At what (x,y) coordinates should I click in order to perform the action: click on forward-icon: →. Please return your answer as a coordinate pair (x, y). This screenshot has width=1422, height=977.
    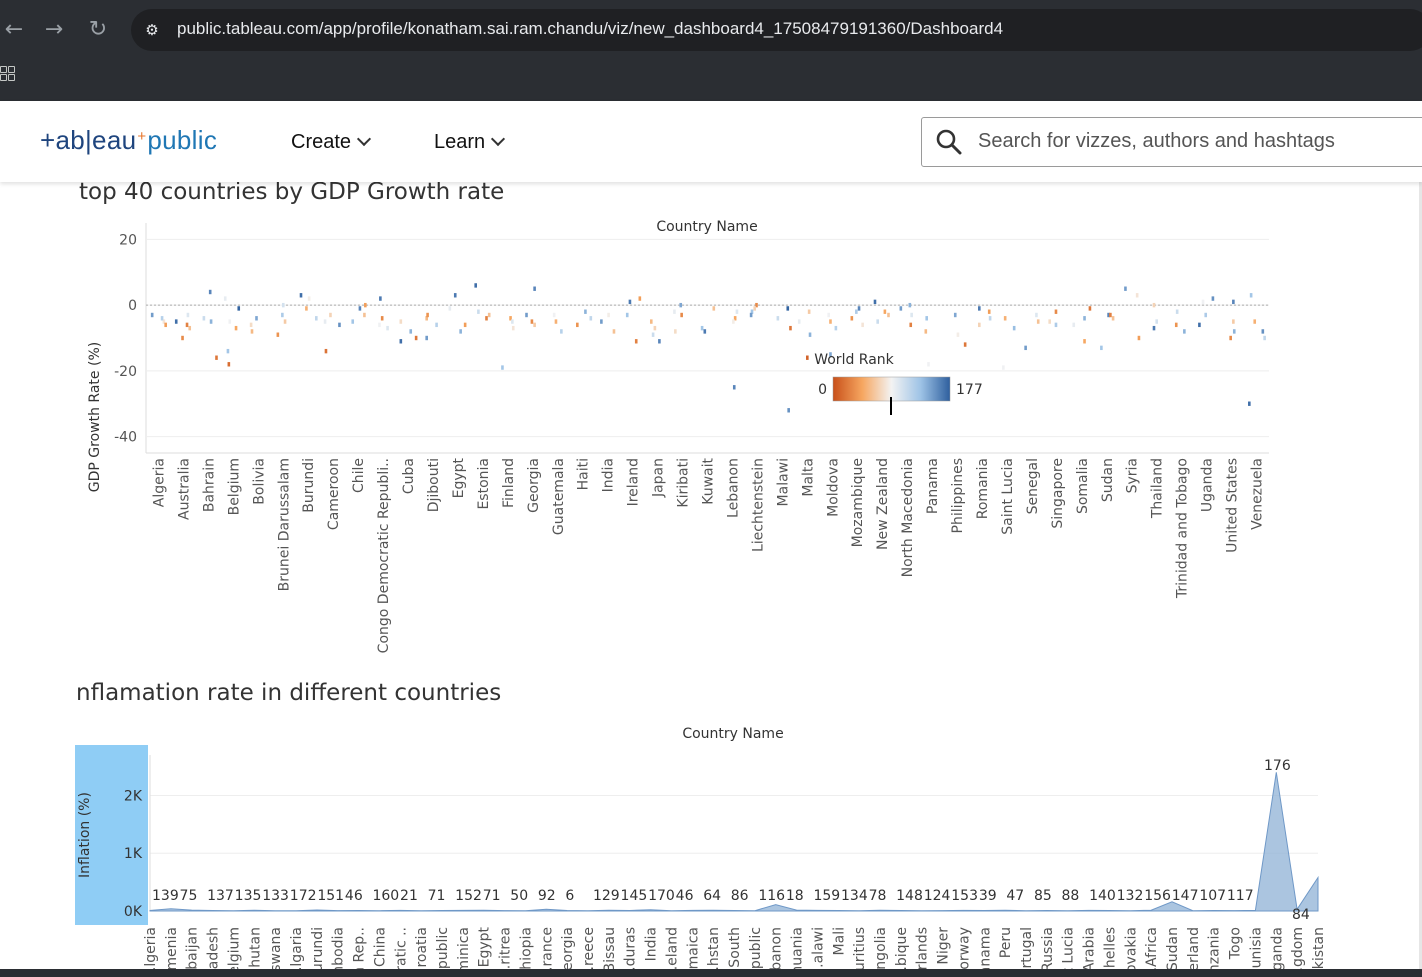
    Looking at the image, I should click on (54, 30).